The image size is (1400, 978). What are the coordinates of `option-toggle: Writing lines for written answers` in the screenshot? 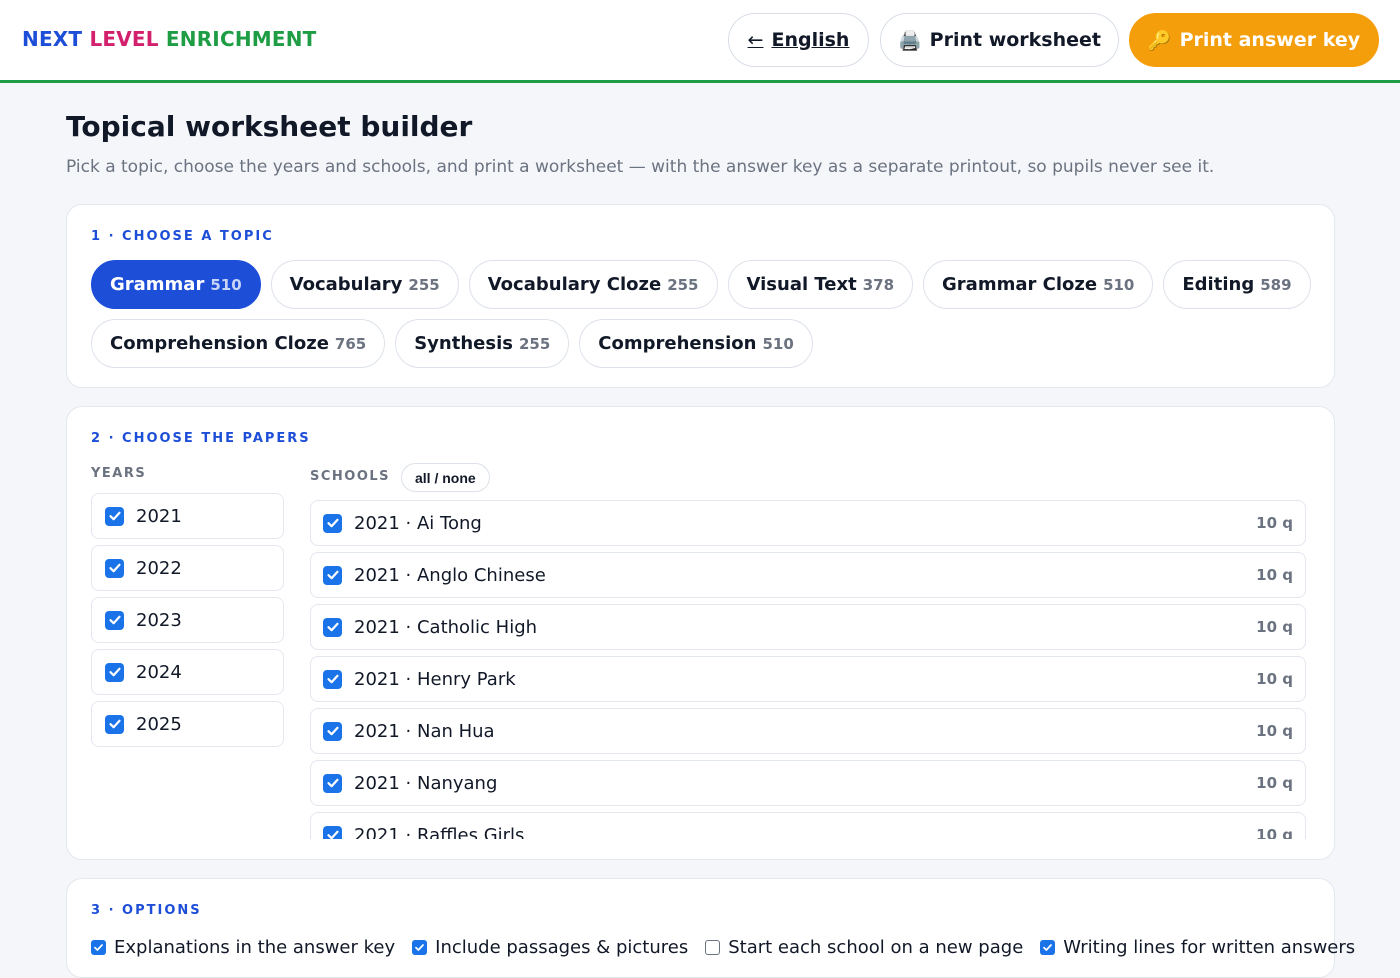 It's located at (1197, 947).